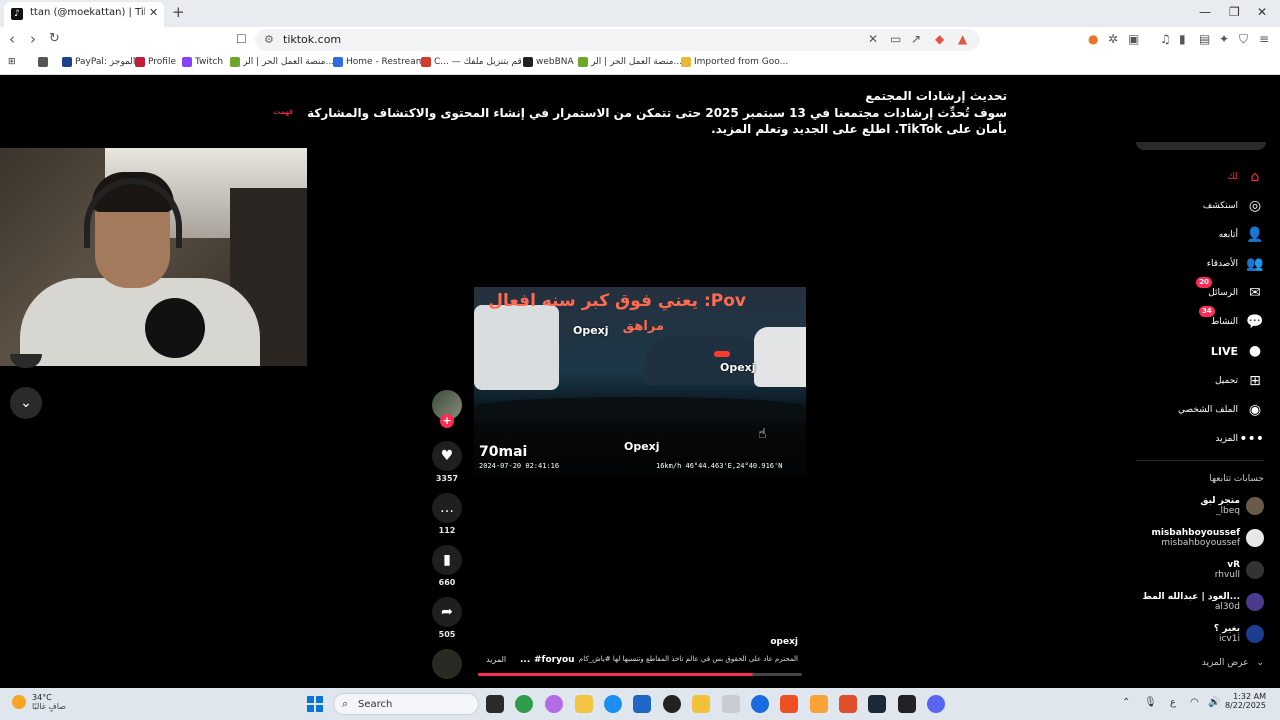 The height and width of the screenshot is (720, 1280). What do you see at coordinates (548, 62) in the screenshot?
I see `bookmark-item: webBNA` at bounding box center [548, 62].